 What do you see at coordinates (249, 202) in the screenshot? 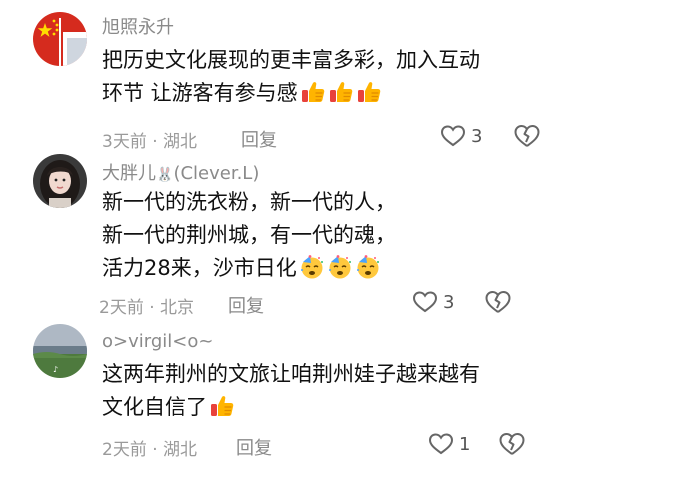
I see `comment-line: 新一代的洗衣粉，新一代的人，` at bounding box center [249, 202].